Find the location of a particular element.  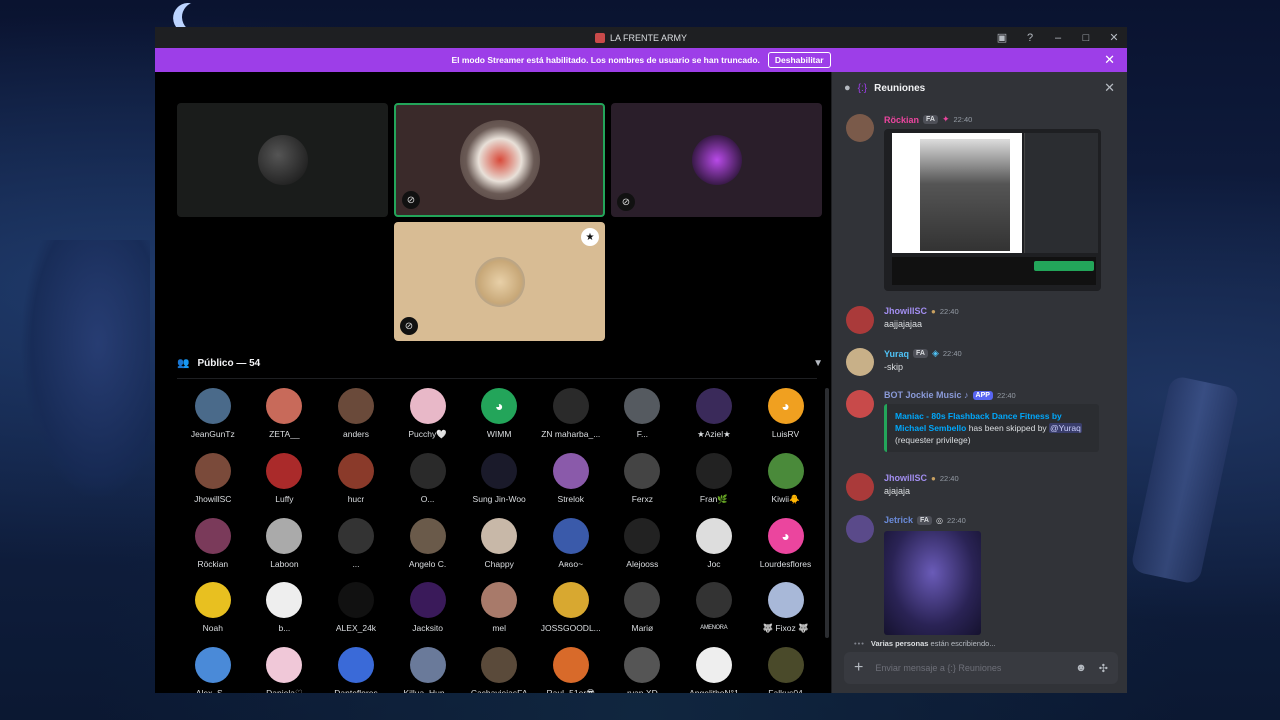

audience-member: Falkus04 is located at coordinates (786, 670).